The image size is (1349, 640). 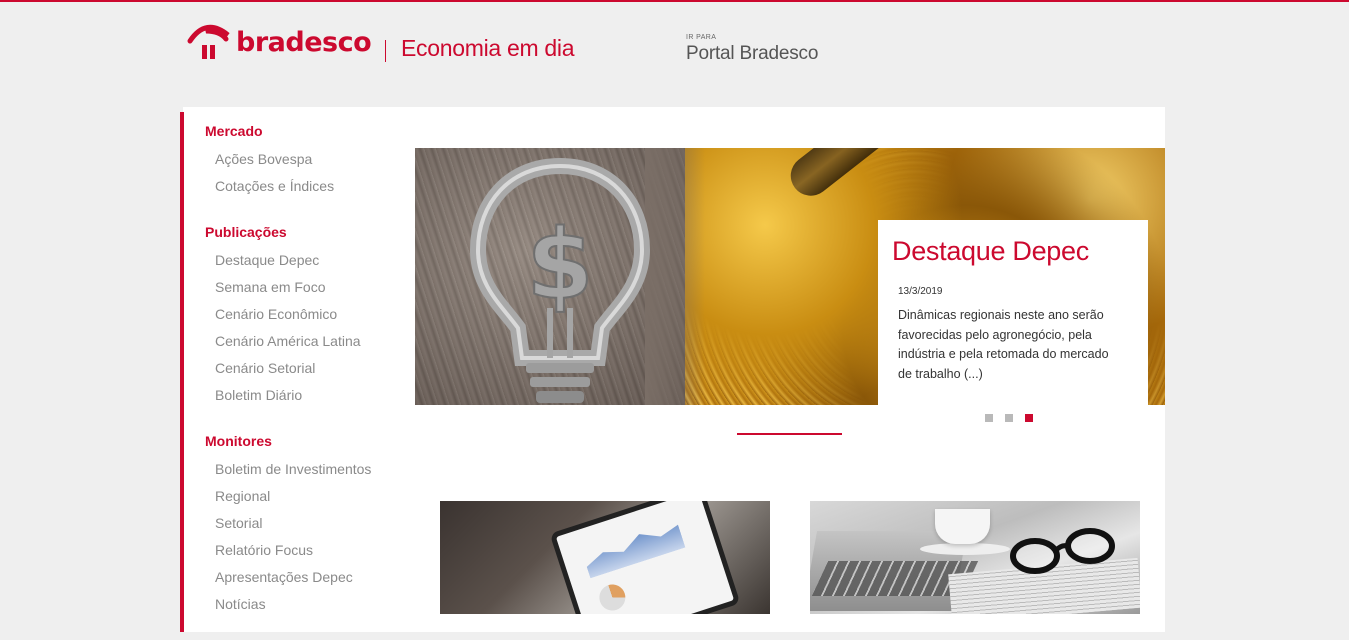 What do you see at coordinates (238, 441) in the screenshot?
I see `nav-section-title: Monitores` at bounding box center [238, 441].